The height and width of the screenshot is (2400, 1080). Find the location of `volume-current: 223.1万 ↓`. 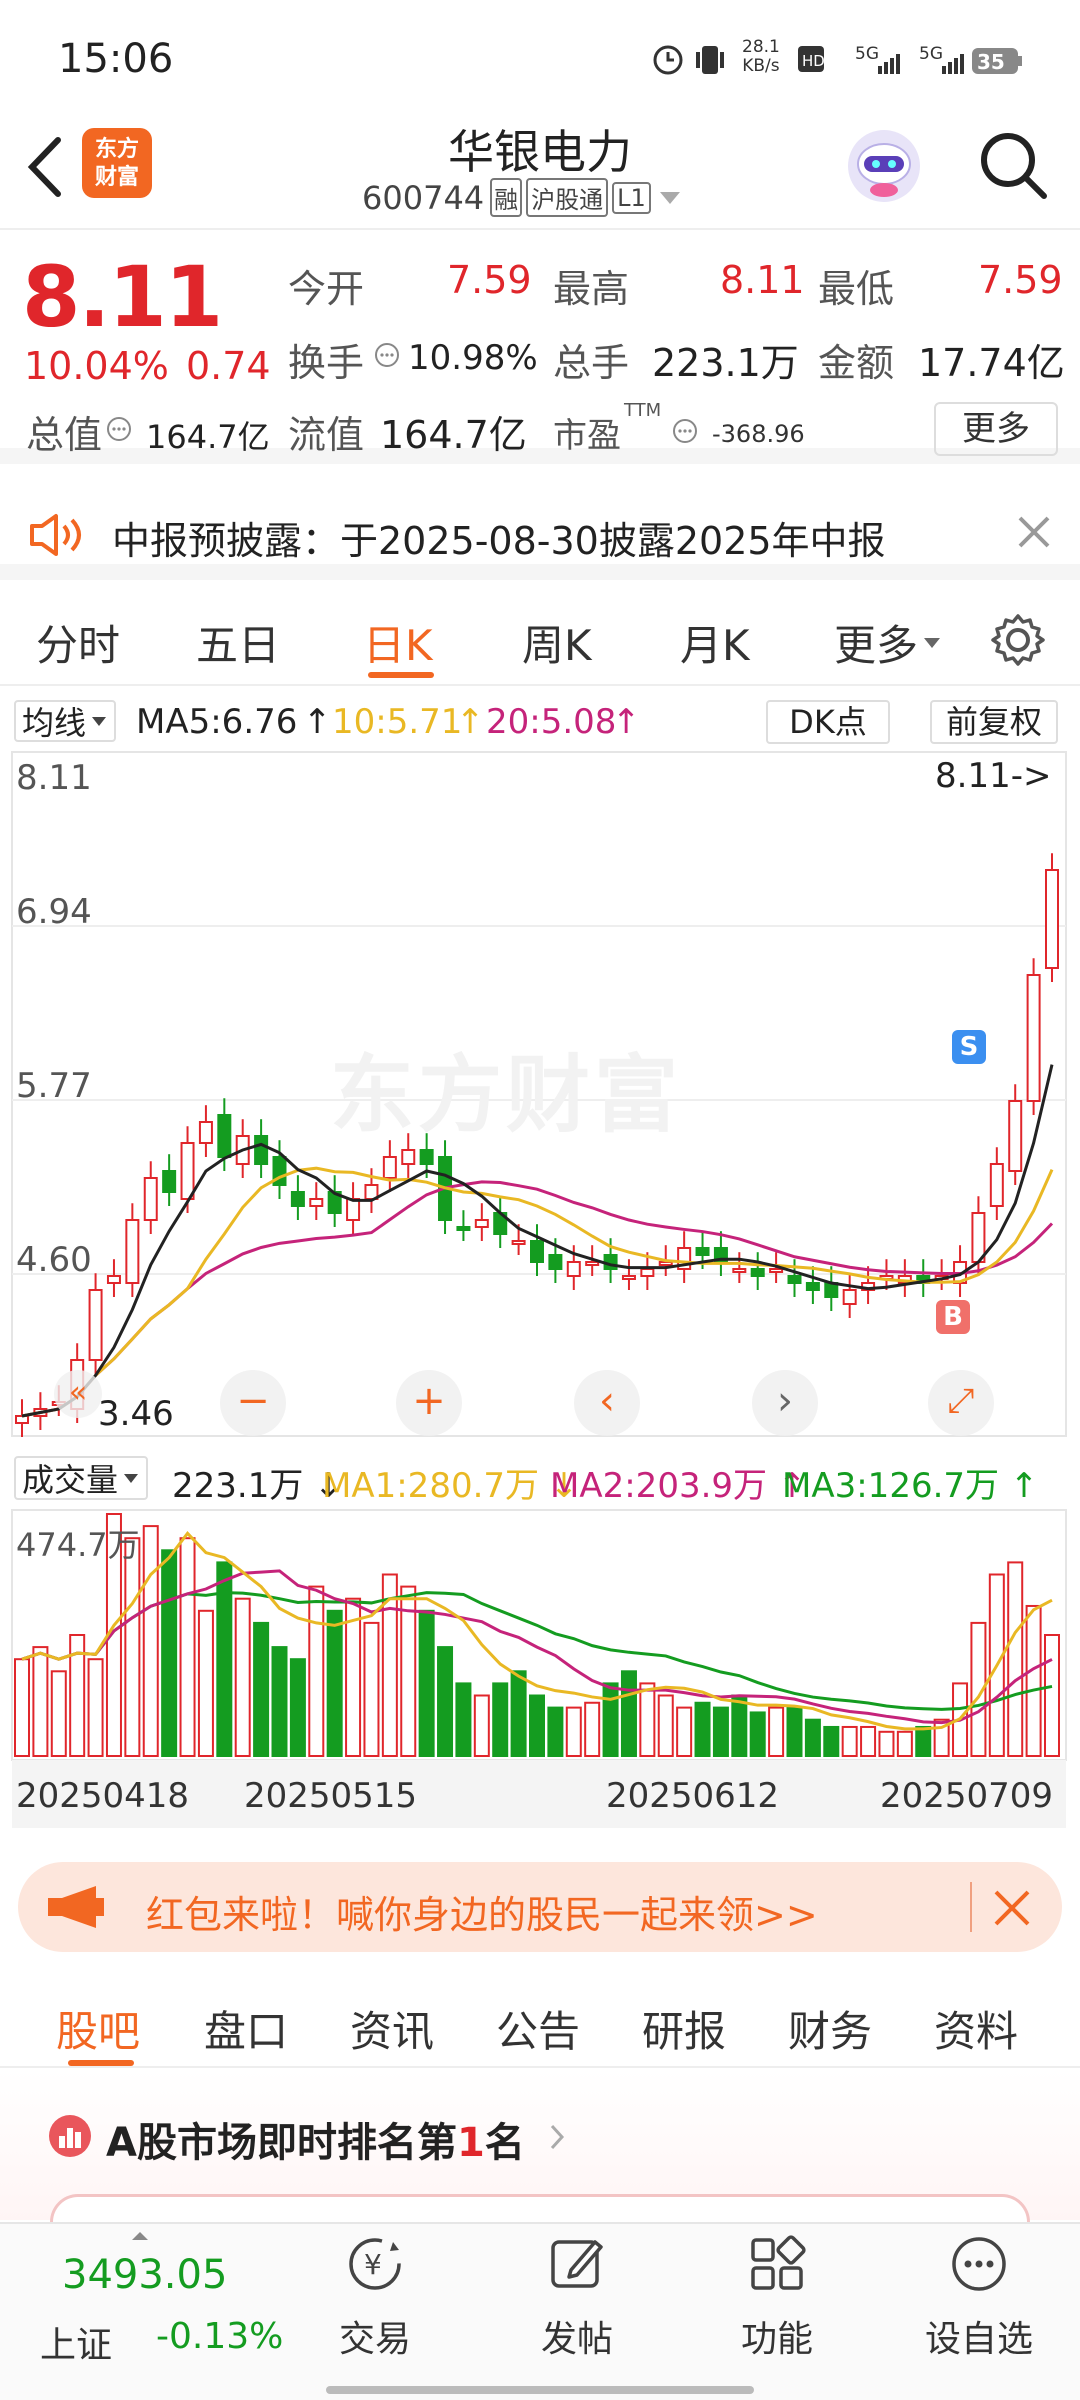

volume-current: 223.1万 ↓ is located at coordinates (257, 1486).